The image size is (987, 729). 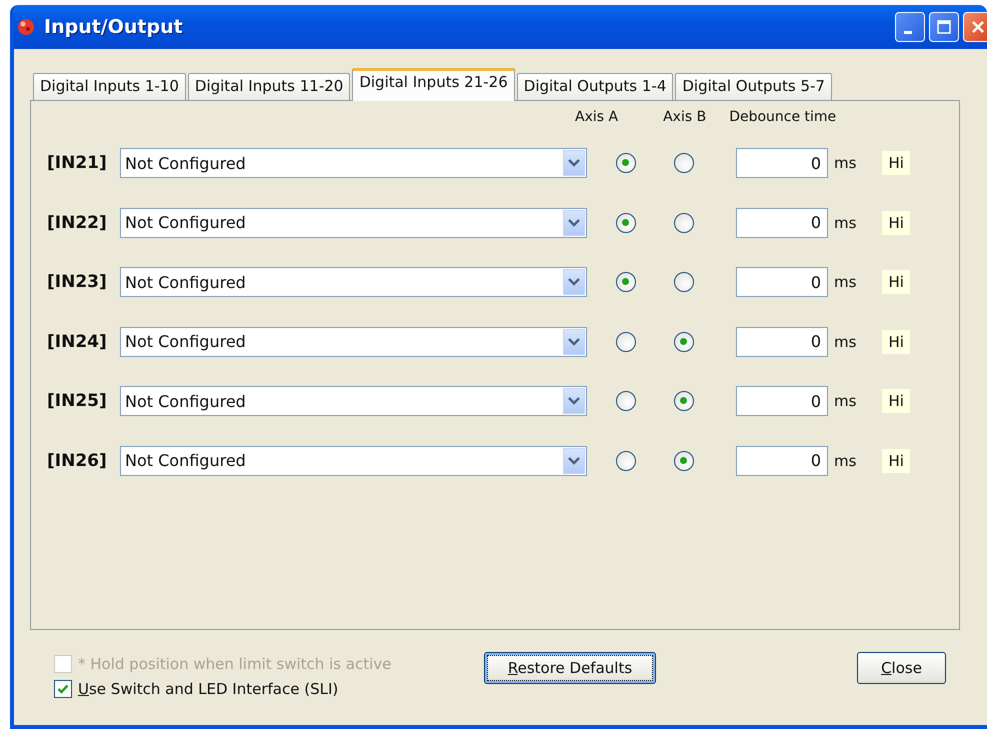 What do you see at coordinates (77, 282) in the screenshot?
I see `input-label: [IN23]` at bounding box center [77, 282].